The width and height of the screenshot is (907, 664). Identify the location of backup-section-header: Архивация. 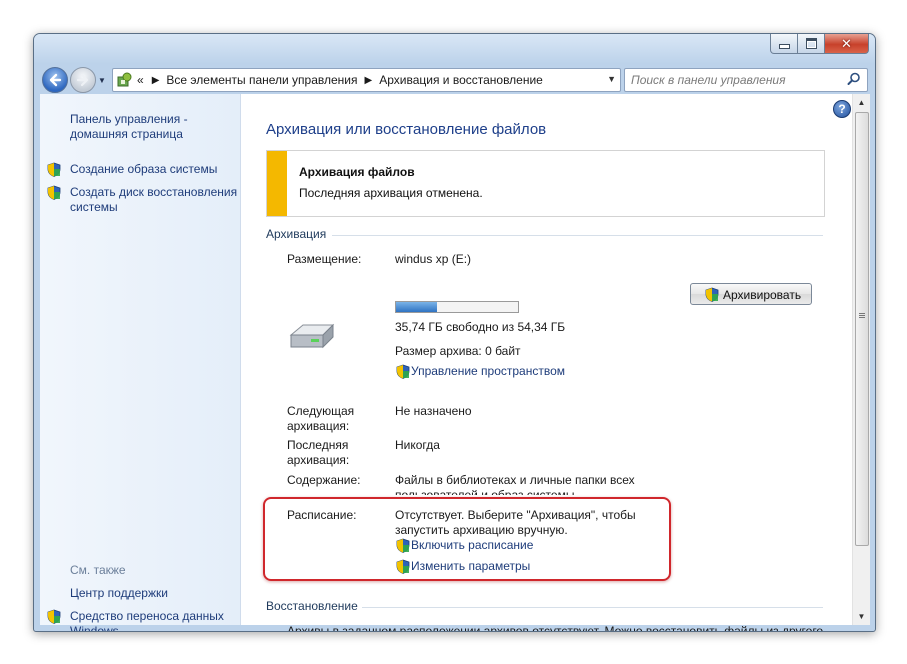
(544, 234).